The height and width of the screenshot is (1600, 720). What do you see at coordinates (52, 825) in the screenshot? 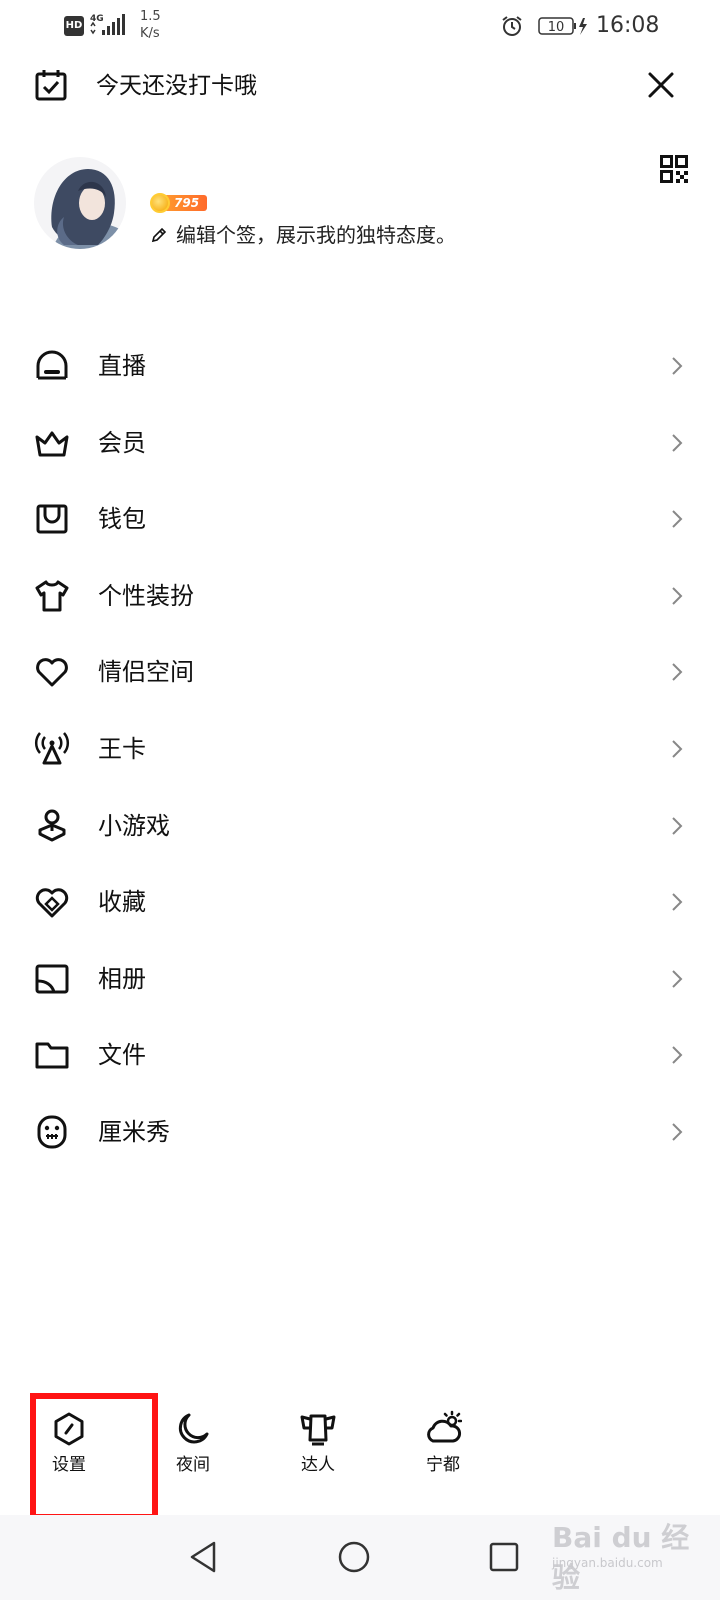
I see `joystick-icon` at bounding box center [52, 825].